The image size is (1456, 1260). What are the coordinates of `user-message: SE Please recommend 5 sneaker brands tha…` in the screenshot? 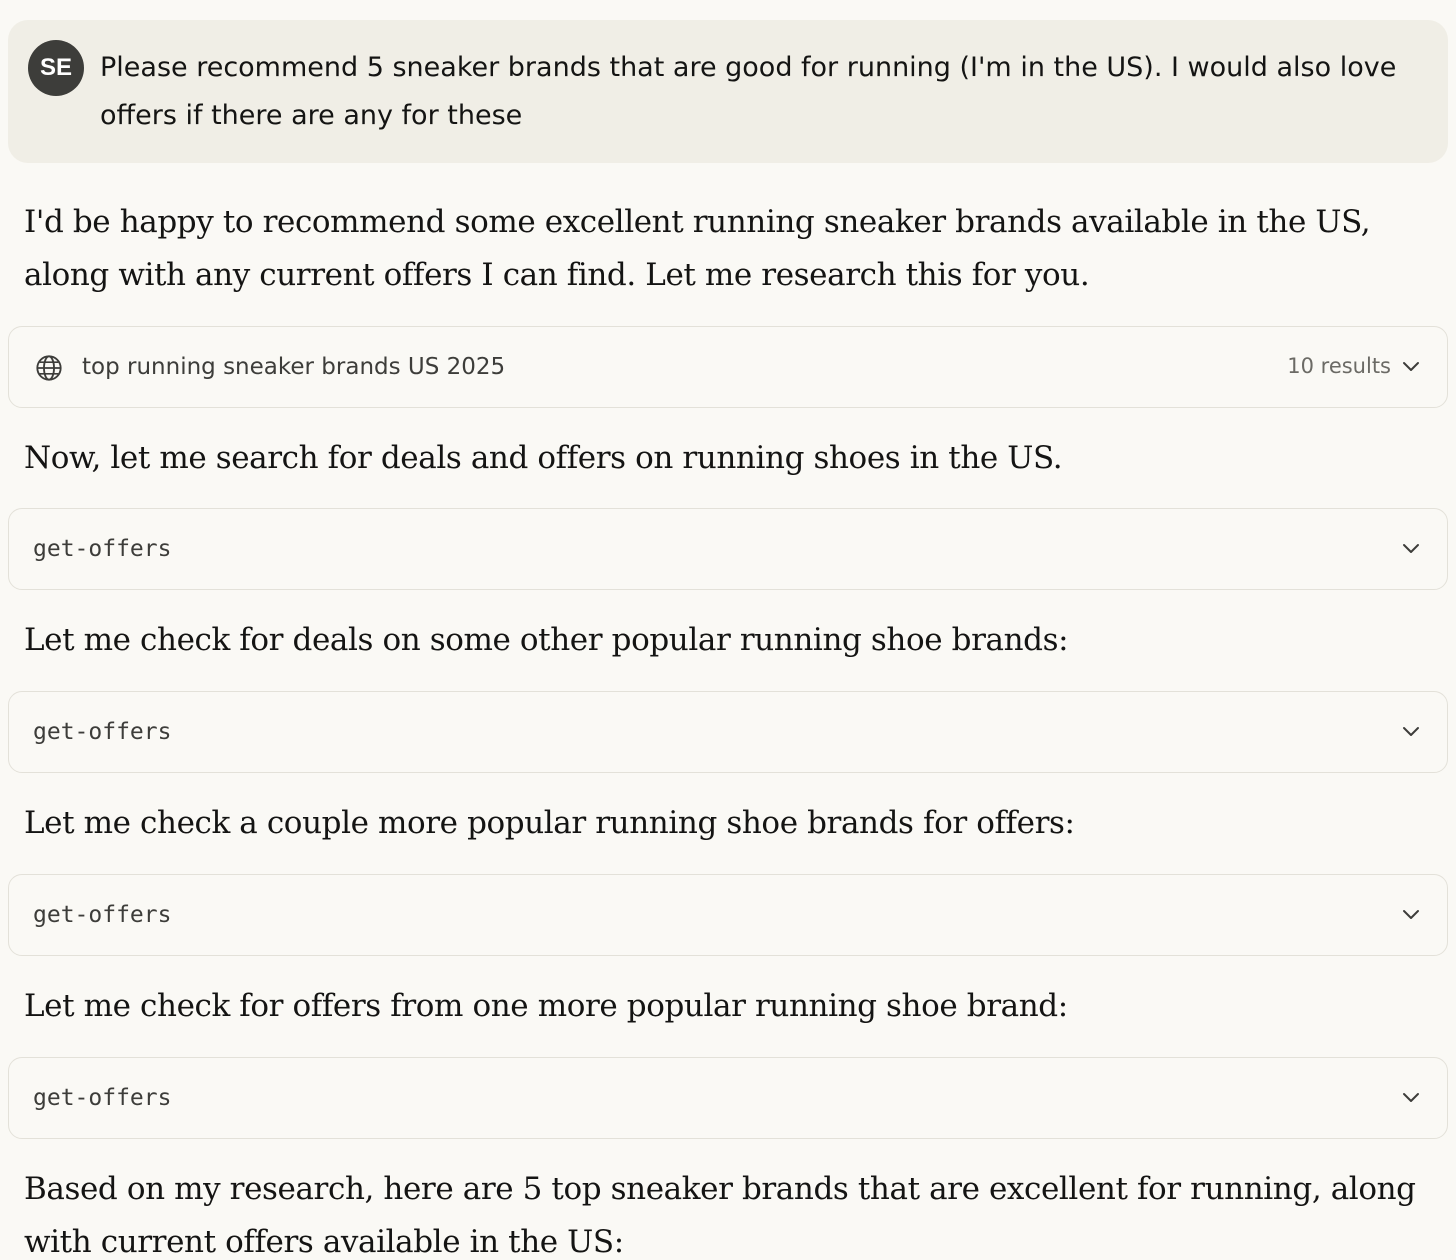 It's located at (728, 91).